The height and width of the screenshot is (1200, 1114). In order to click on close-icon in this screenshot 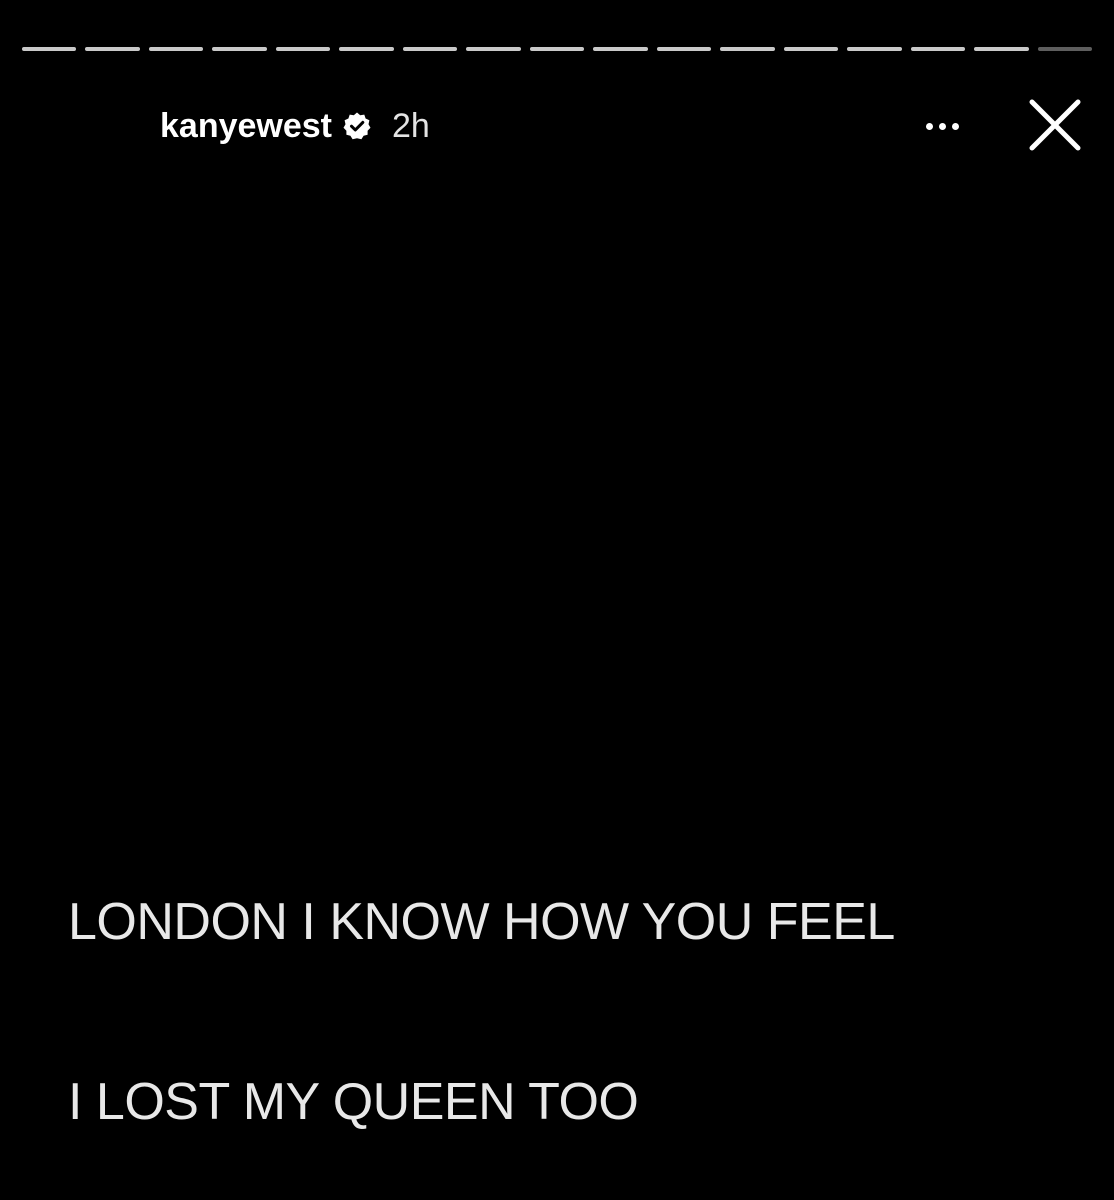, I will do `click(1055, 125)`.